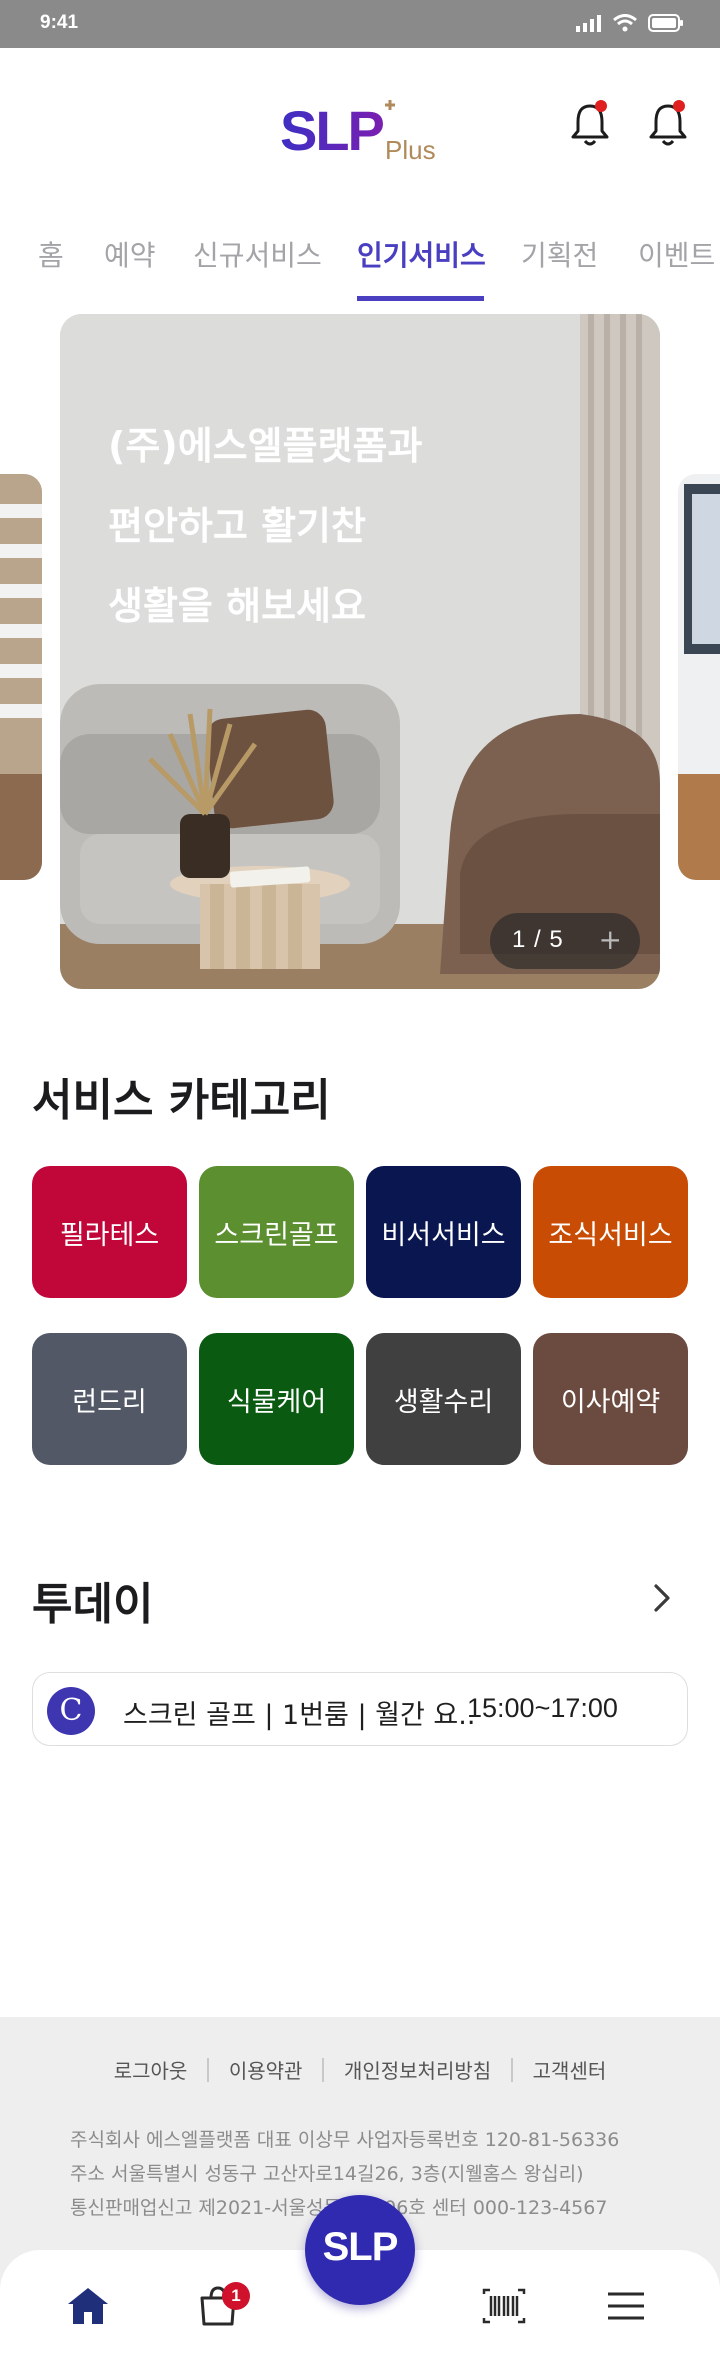  I want to click on active-tab-indicator, so click(420, 298).